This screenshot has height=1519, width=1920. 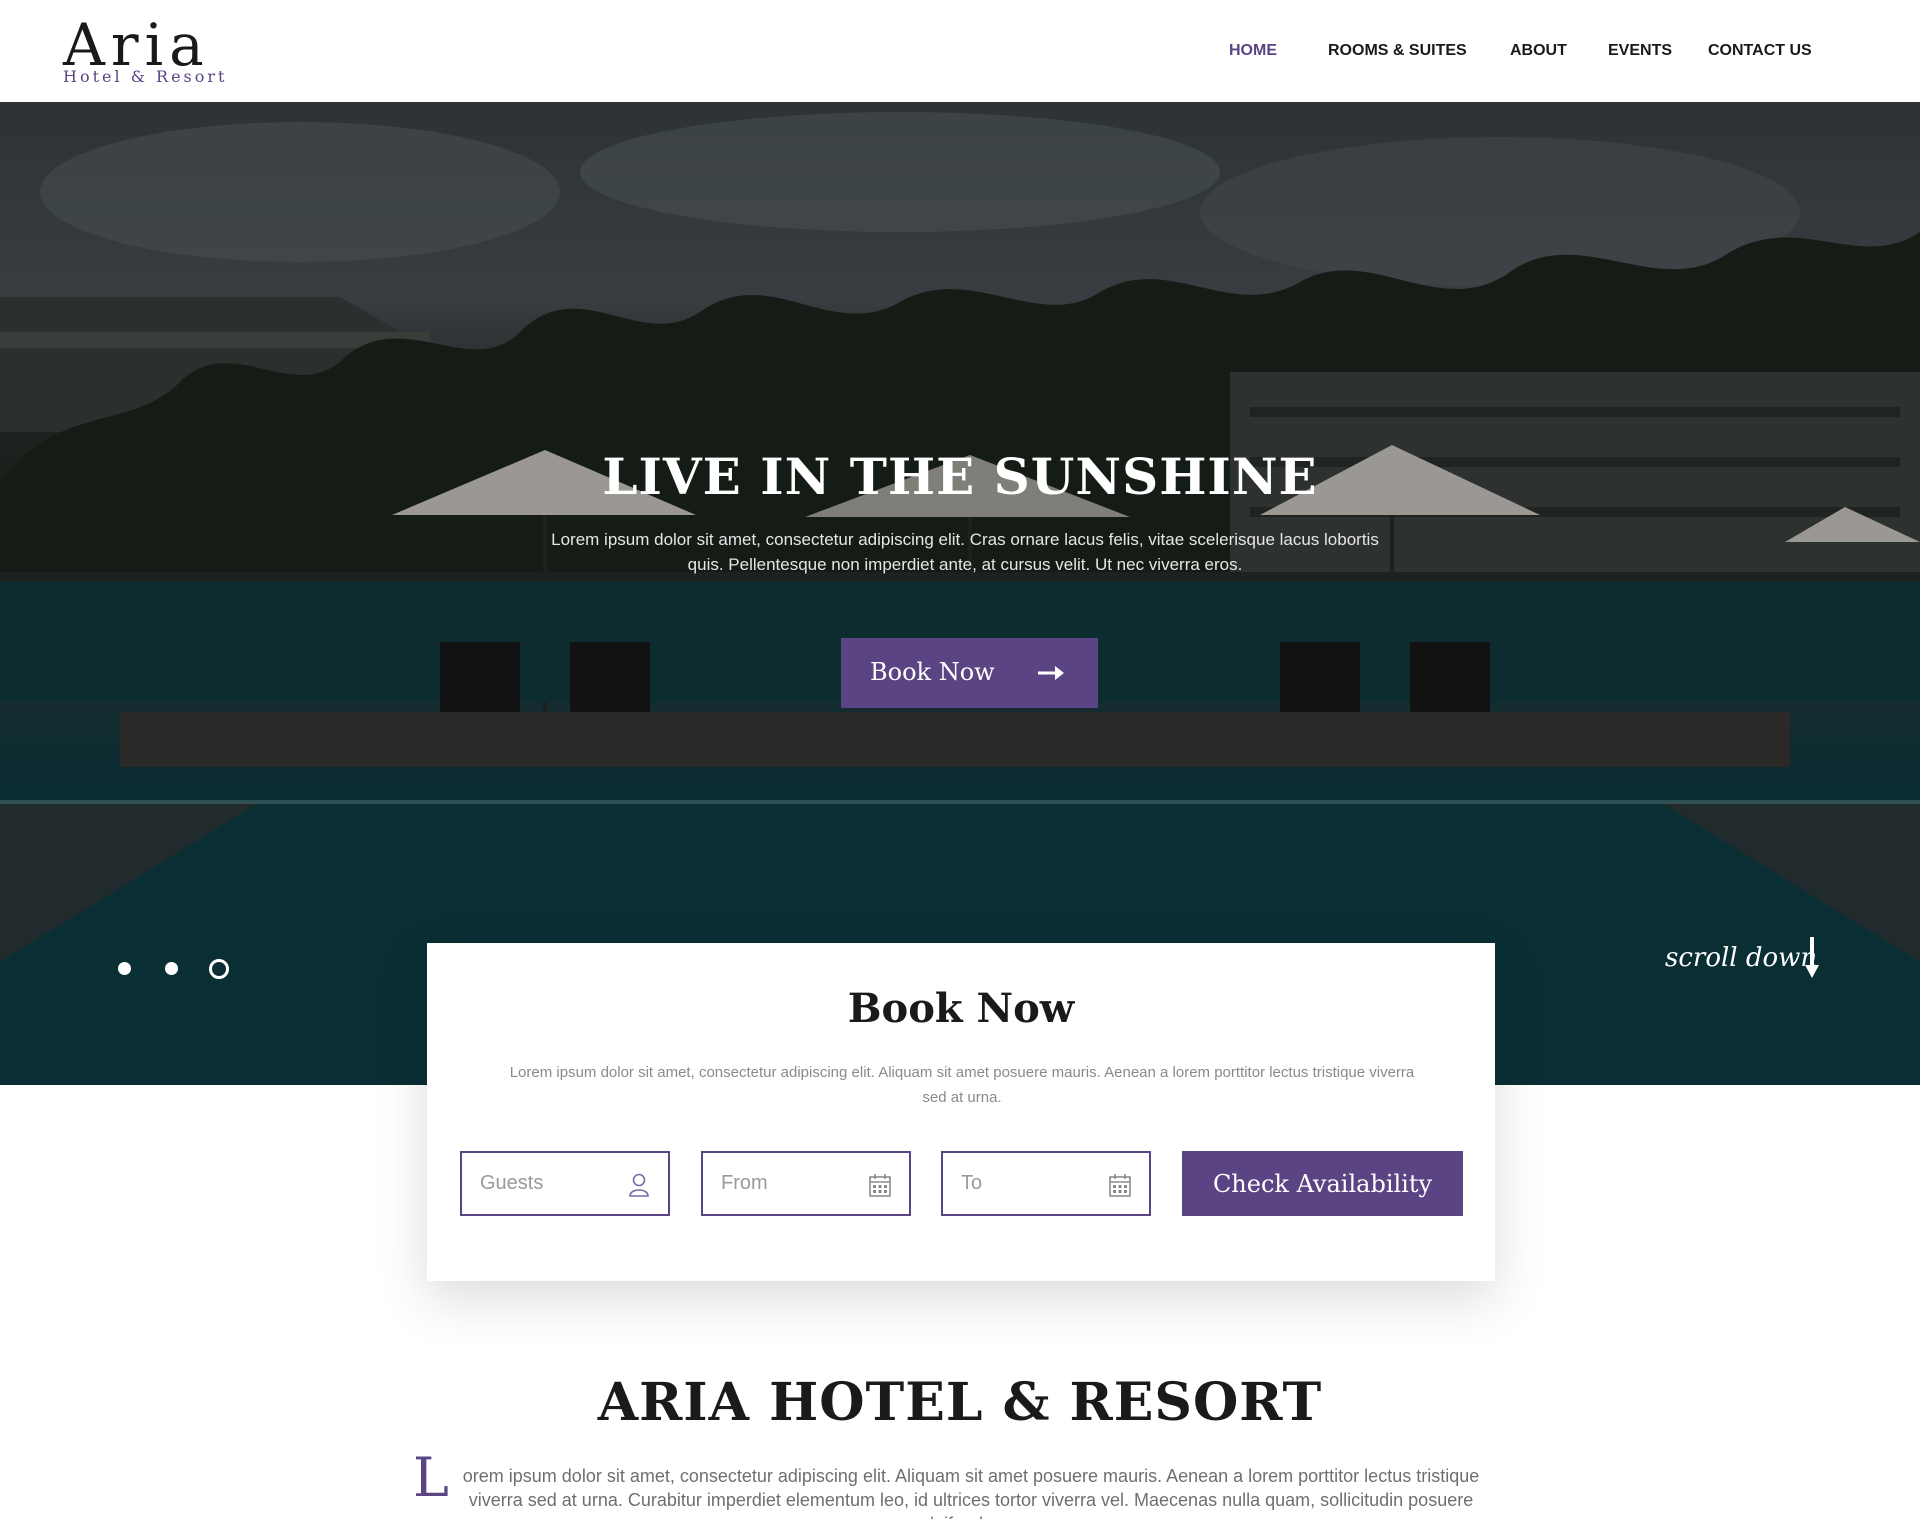 I want to click on scroll-down-label: scroll down, so click(x=1741, y=958).